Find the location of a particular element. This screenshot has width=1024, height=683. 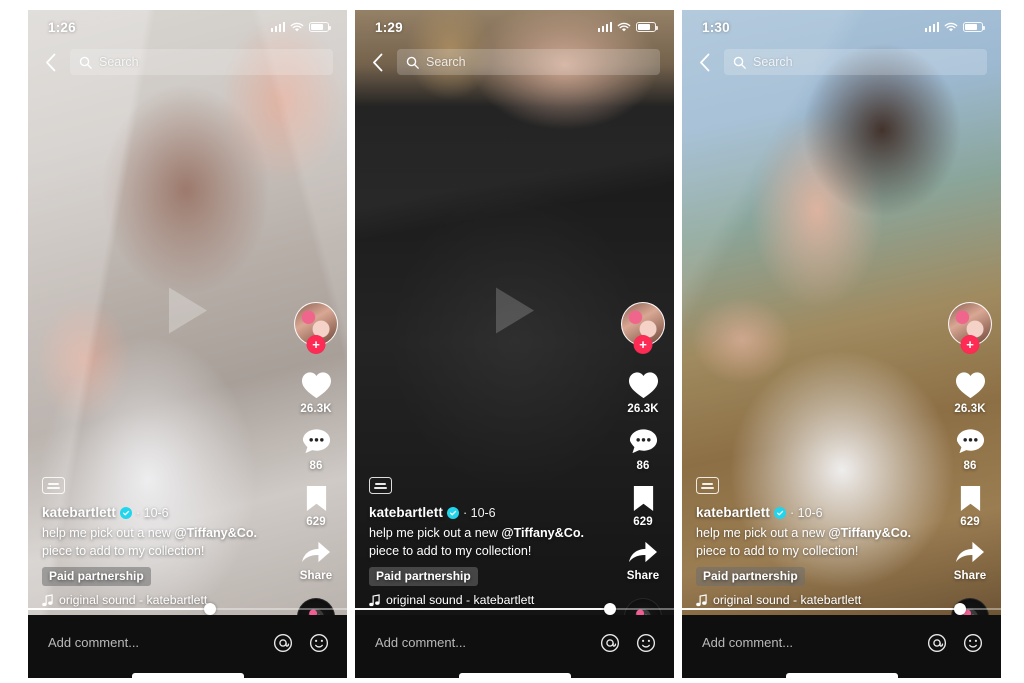

comment-bubble-icon is located at coordinates (970, 441).